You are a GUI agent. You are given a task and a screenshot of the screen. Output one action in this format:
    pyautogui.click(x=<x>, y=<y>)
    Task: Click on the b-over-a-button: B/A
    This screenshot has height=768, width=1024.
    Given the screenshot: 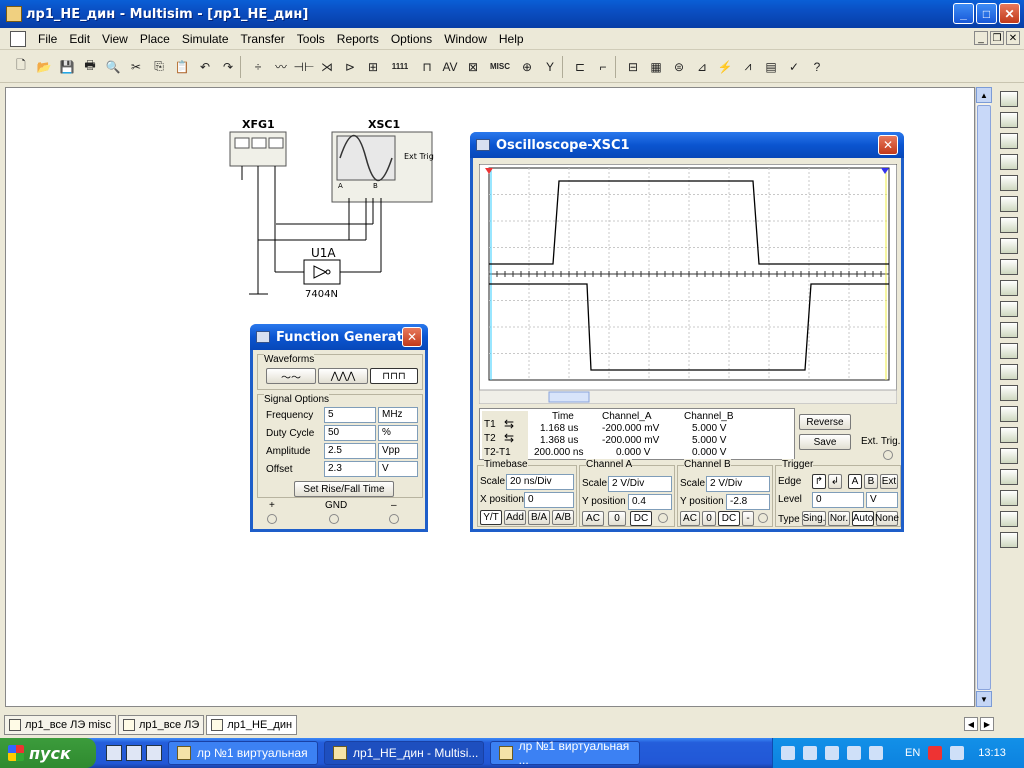 What is the action you would take?
    pyautogui.click(x=539, y=517)
    